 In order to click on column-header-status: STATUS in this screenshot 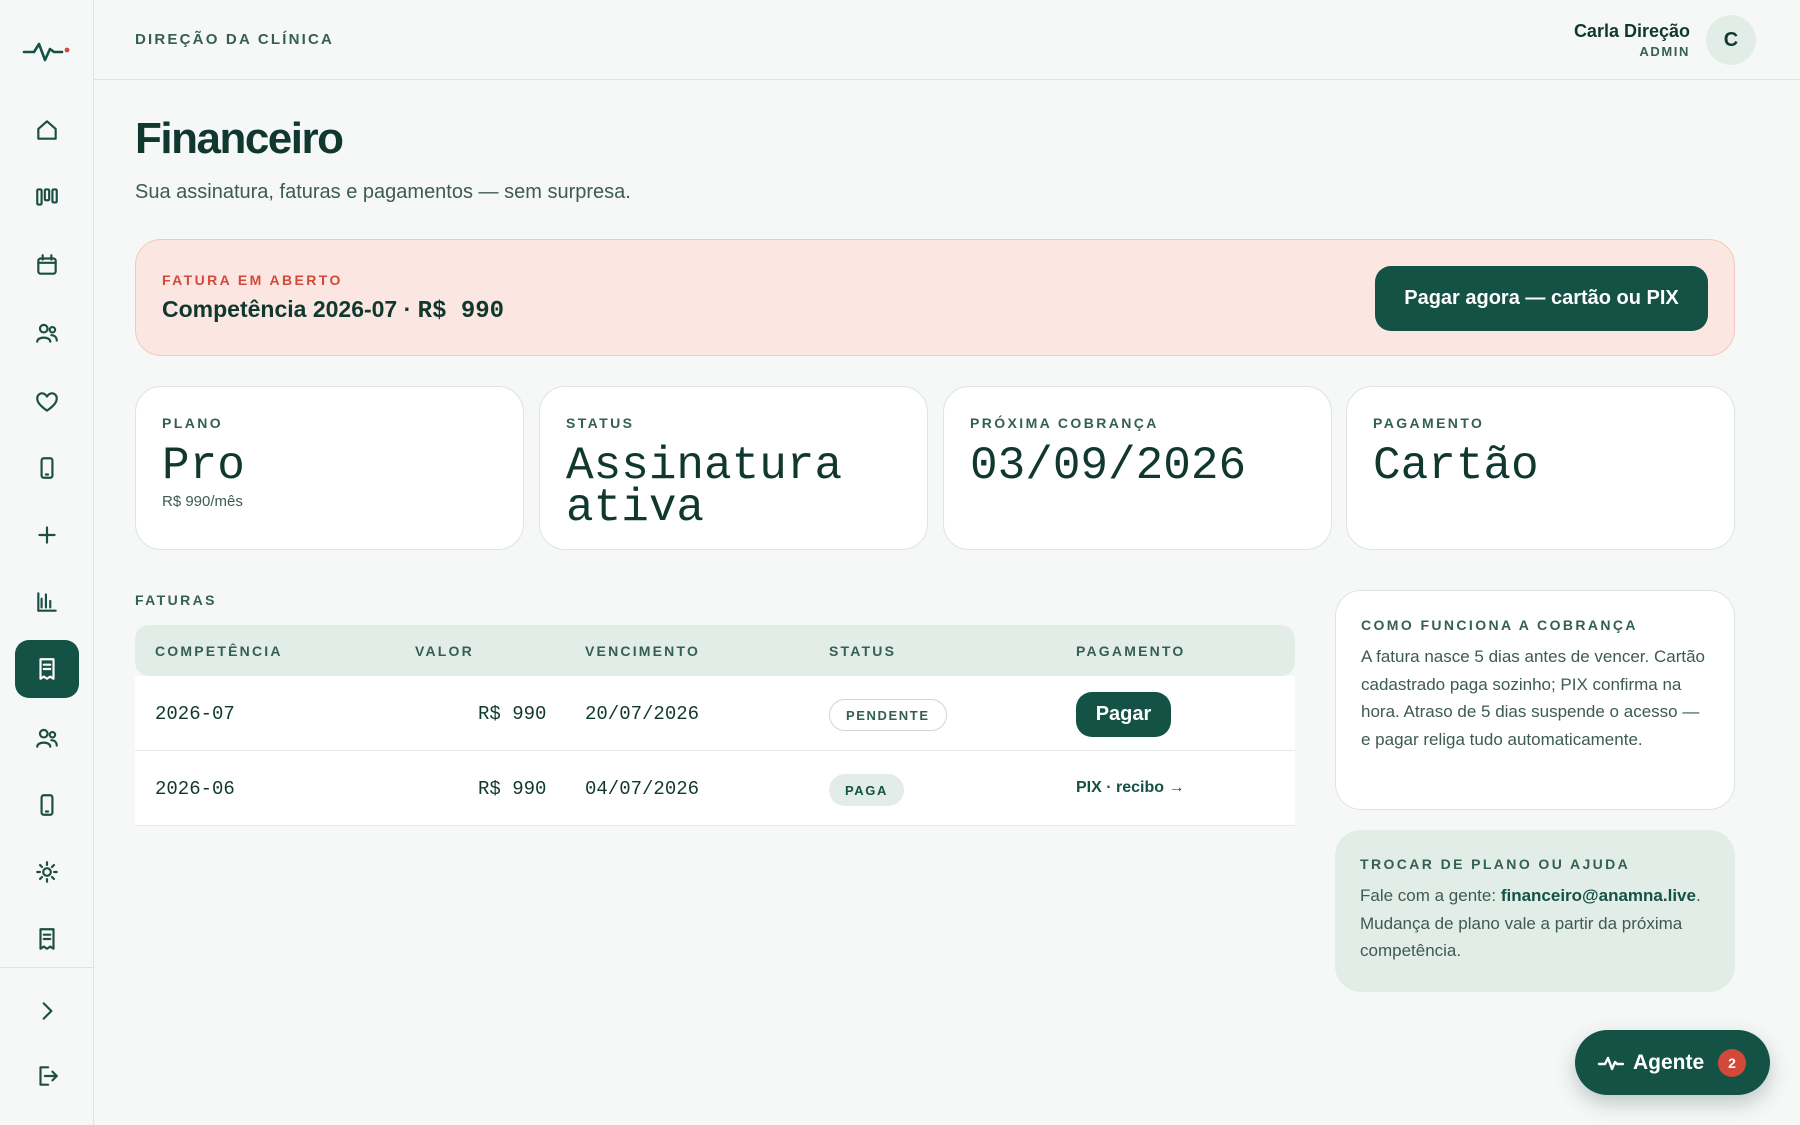, I will do `click(863, 651)`.